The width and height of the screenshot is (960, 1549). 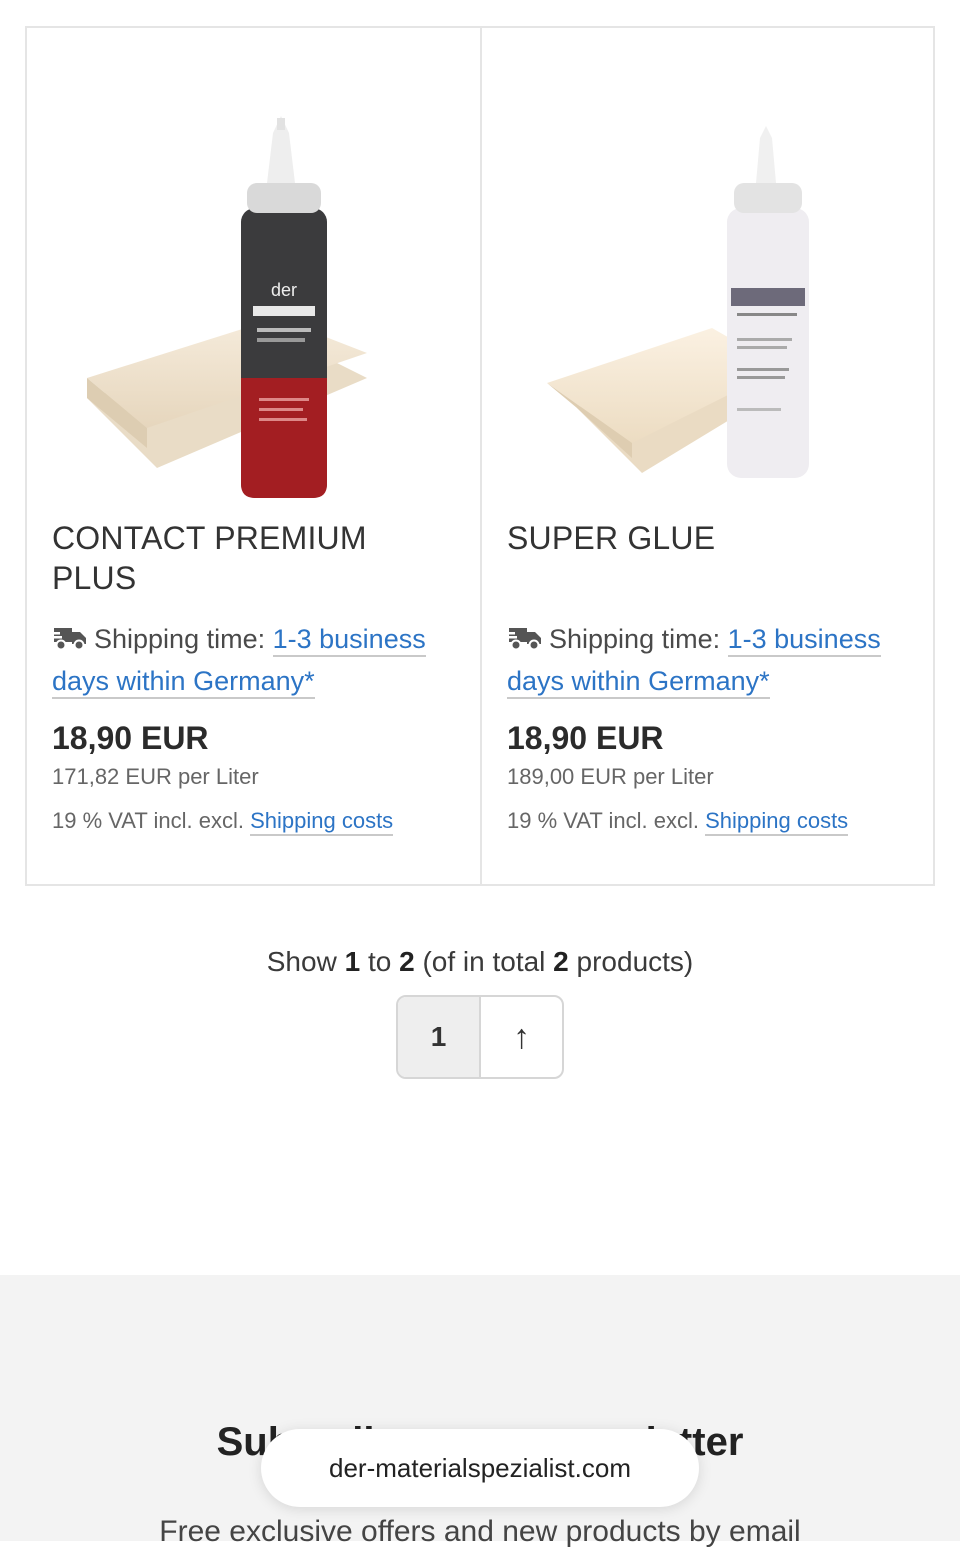 What do you see at coordinates (707, 538) in the screenshot?
I see `product-name: SUPER GLUE` at bounding box center [707, 538].